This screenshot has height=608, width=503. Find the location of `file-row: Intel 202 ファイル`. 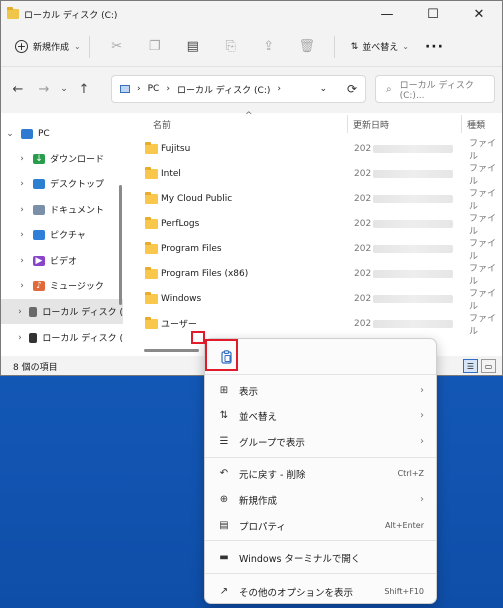

file-row: Intel 202 ファイル is located at coordinates (316, 174).